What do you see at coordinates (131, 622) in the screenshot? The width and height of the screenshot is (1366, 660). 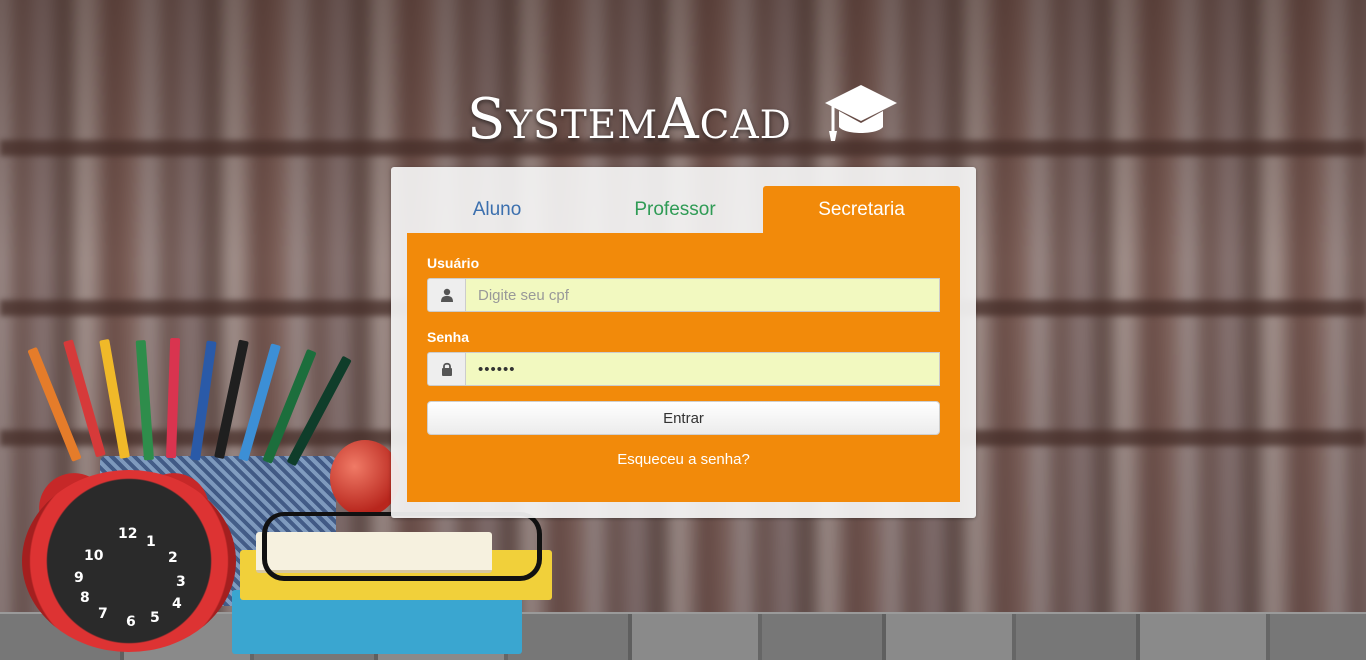 I see `clock-number: 6` at bounding box center [131, 622].